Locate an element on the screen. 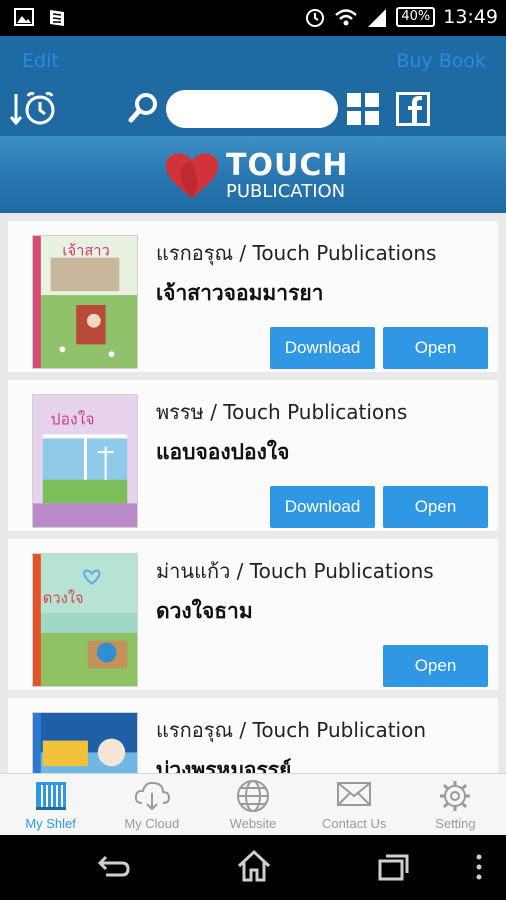 This screenshot has width=506, height=900. tab-label: My Cloud is located at coordinates (152, 823).